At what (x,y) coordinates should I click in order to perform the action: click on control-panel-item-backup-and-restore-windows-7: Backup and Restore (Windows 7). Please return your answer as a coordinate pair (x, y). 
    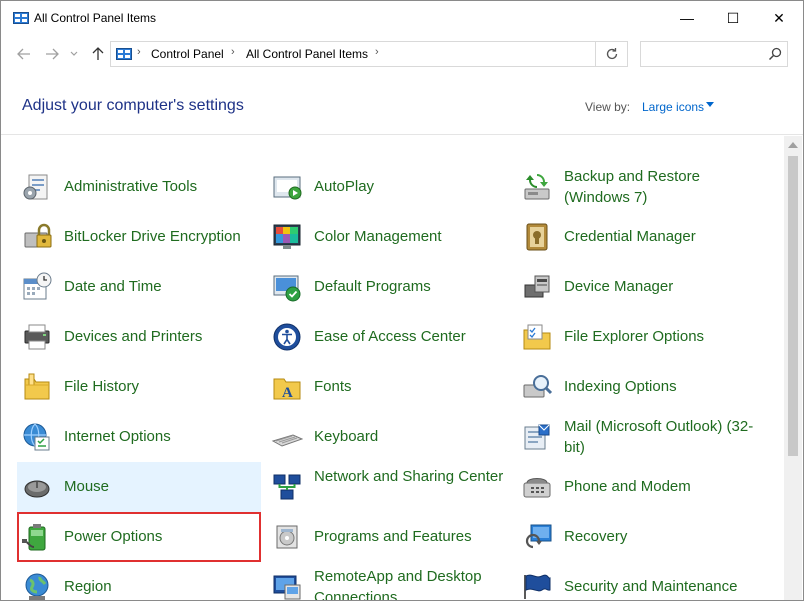
    Looking at the image, I should click on (639, 187).